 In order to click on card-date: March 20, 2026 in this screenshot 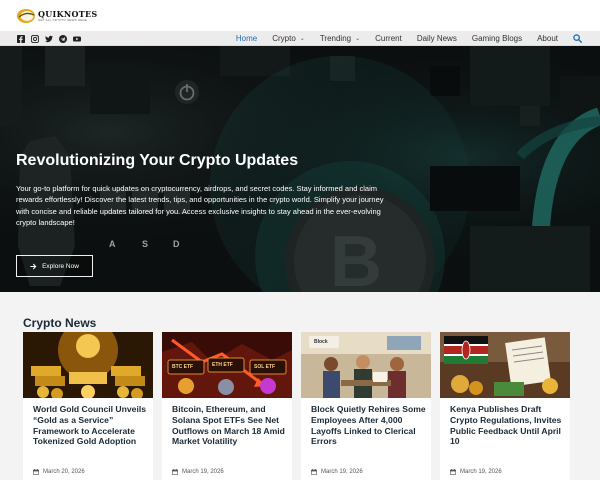, I will do `click(59, 472)`.